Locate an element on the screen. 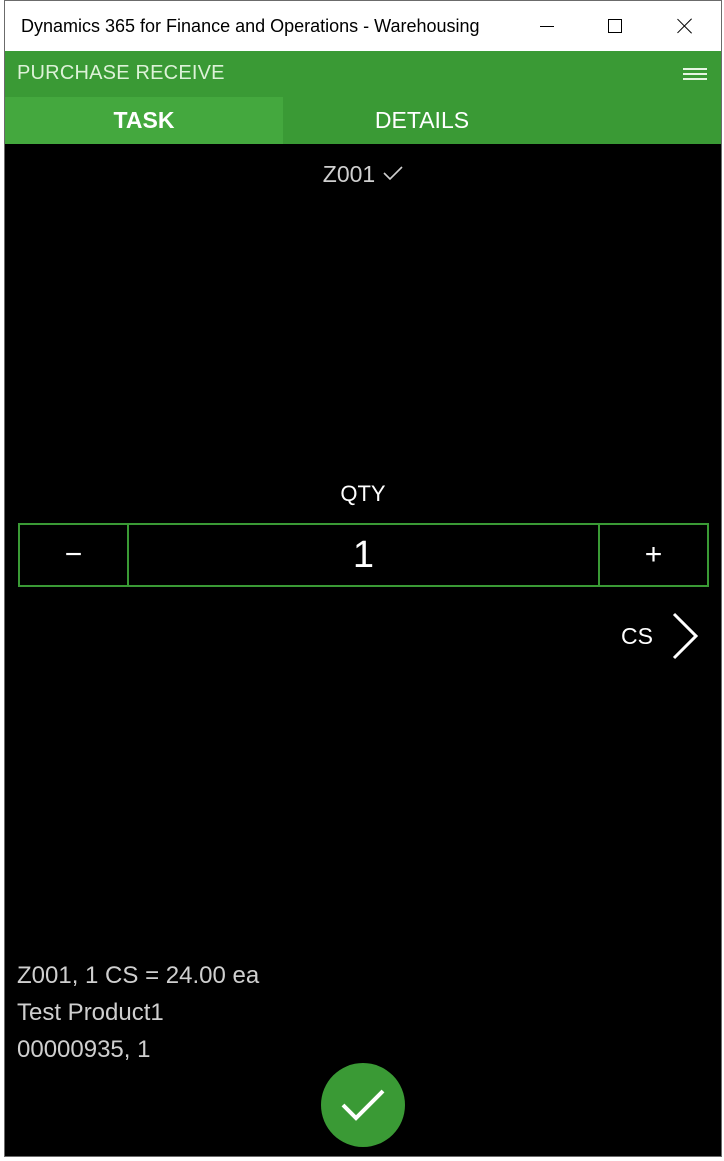 This screenshot has width=724, height=1161. close-icon is located at coordinates (685, 26).